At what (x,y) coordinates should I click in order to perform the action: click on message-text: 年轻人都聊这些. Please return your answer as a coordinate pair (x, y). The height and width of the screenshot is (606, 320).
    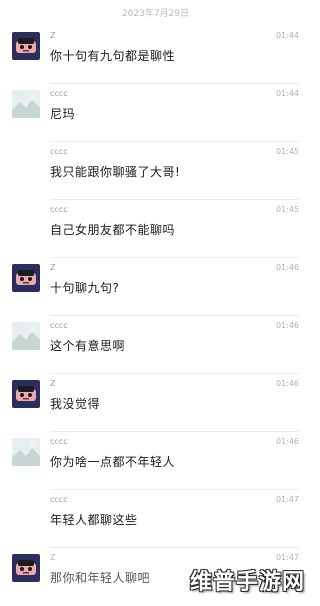
    Looking at the image, I should click on (94, 520).